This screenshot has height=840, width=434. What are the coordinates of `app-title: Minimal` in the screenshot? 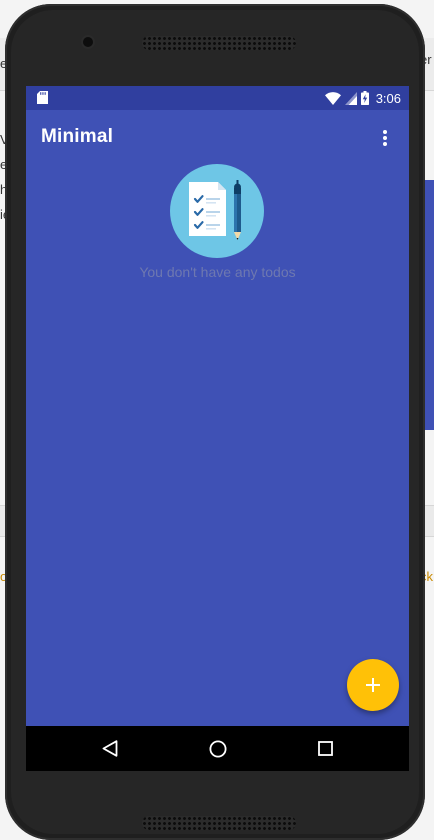 It's located at (77, 136).